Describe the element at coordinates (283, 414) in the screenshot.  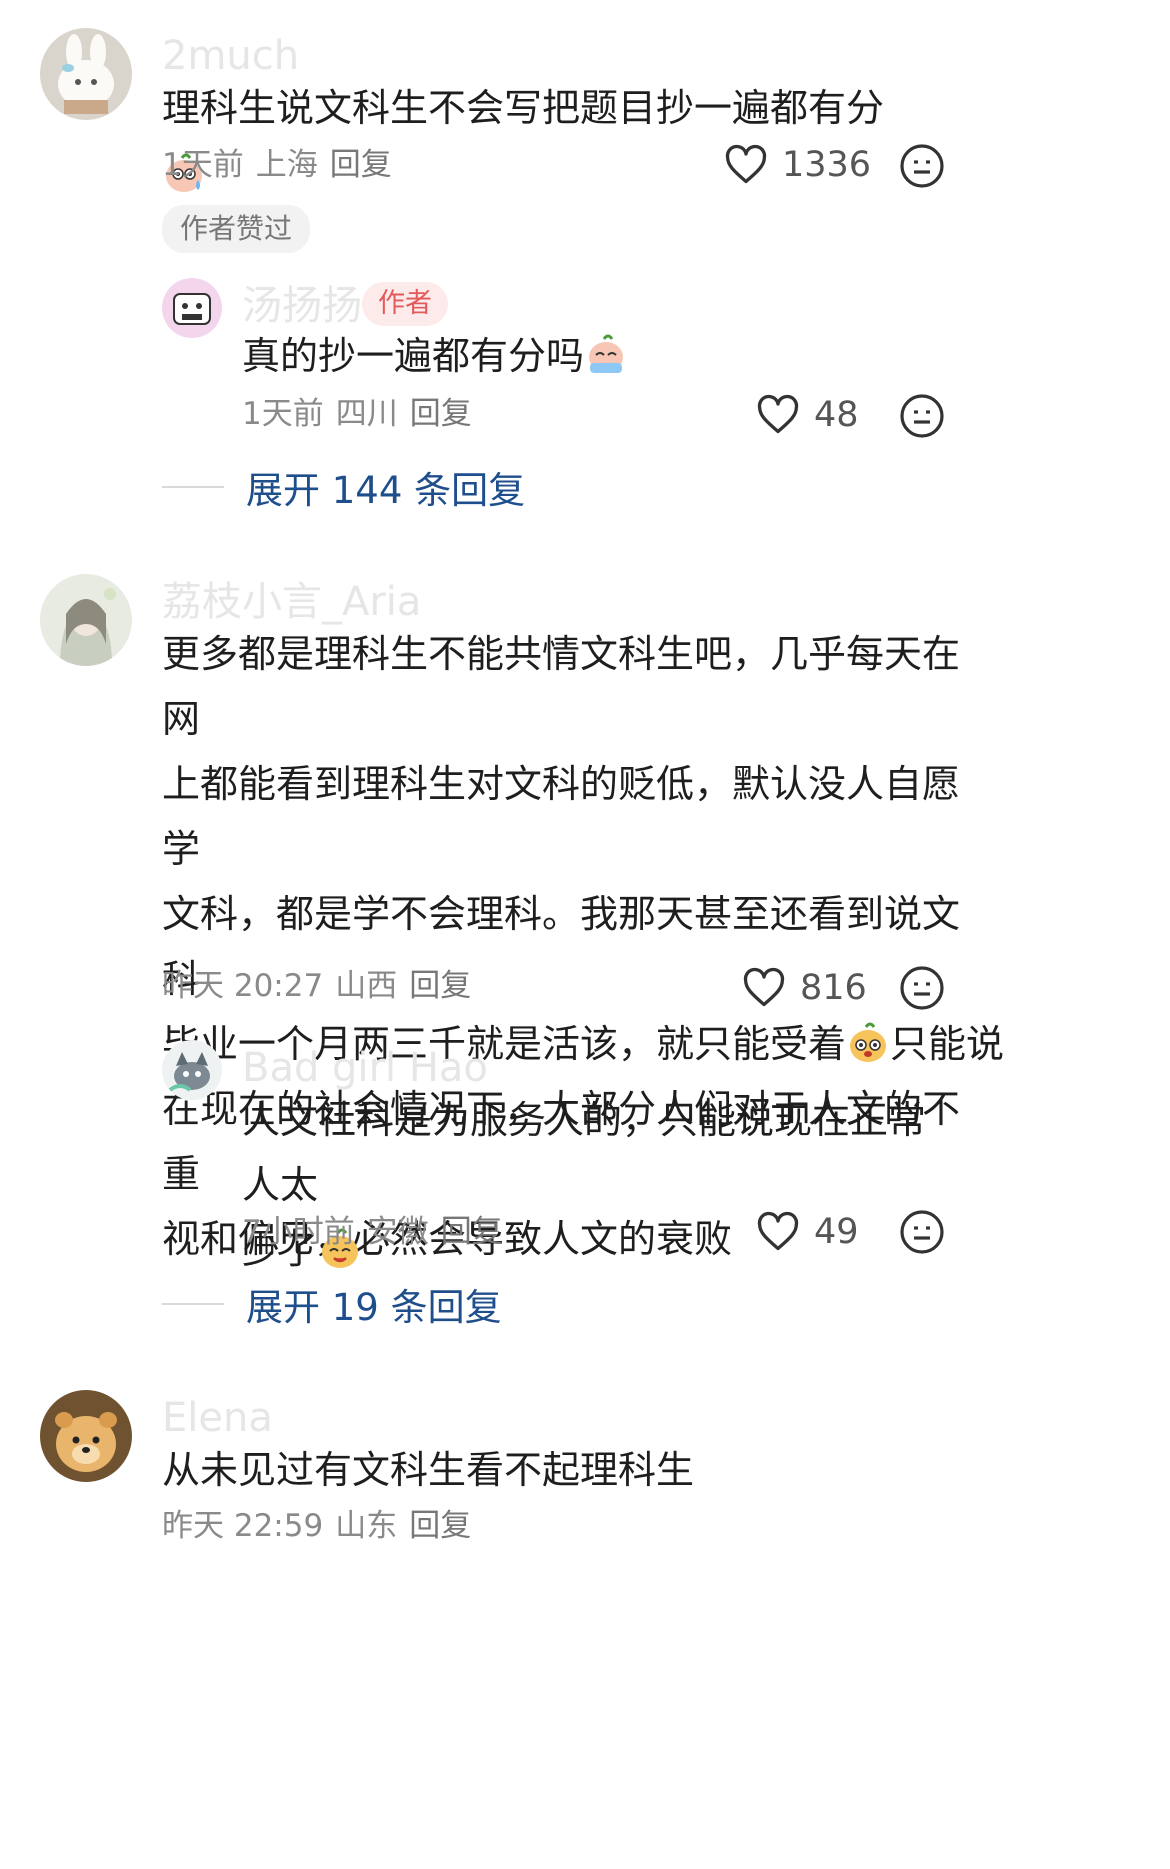
I see `reply-time: 1天前` at that location.